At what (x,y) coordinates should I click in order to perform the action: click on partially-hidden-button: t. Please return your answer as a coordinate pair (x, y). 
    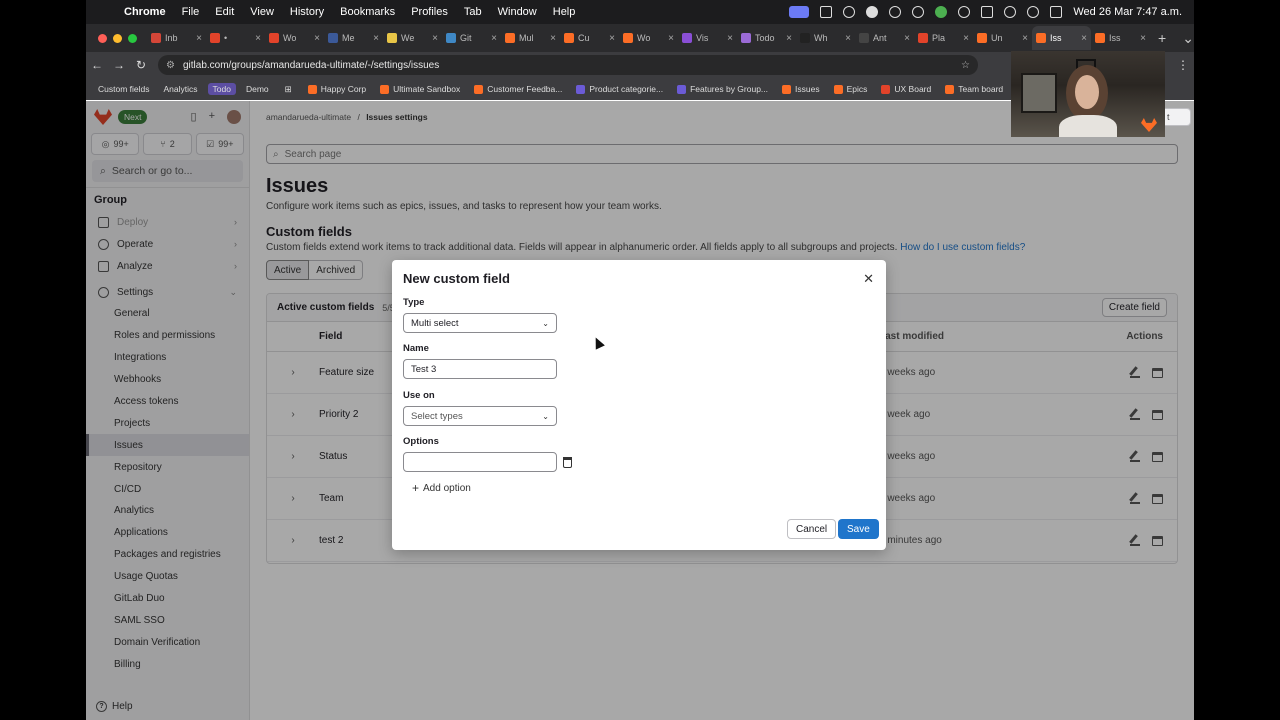
    Looking at the image, I should click on (1178, 117).